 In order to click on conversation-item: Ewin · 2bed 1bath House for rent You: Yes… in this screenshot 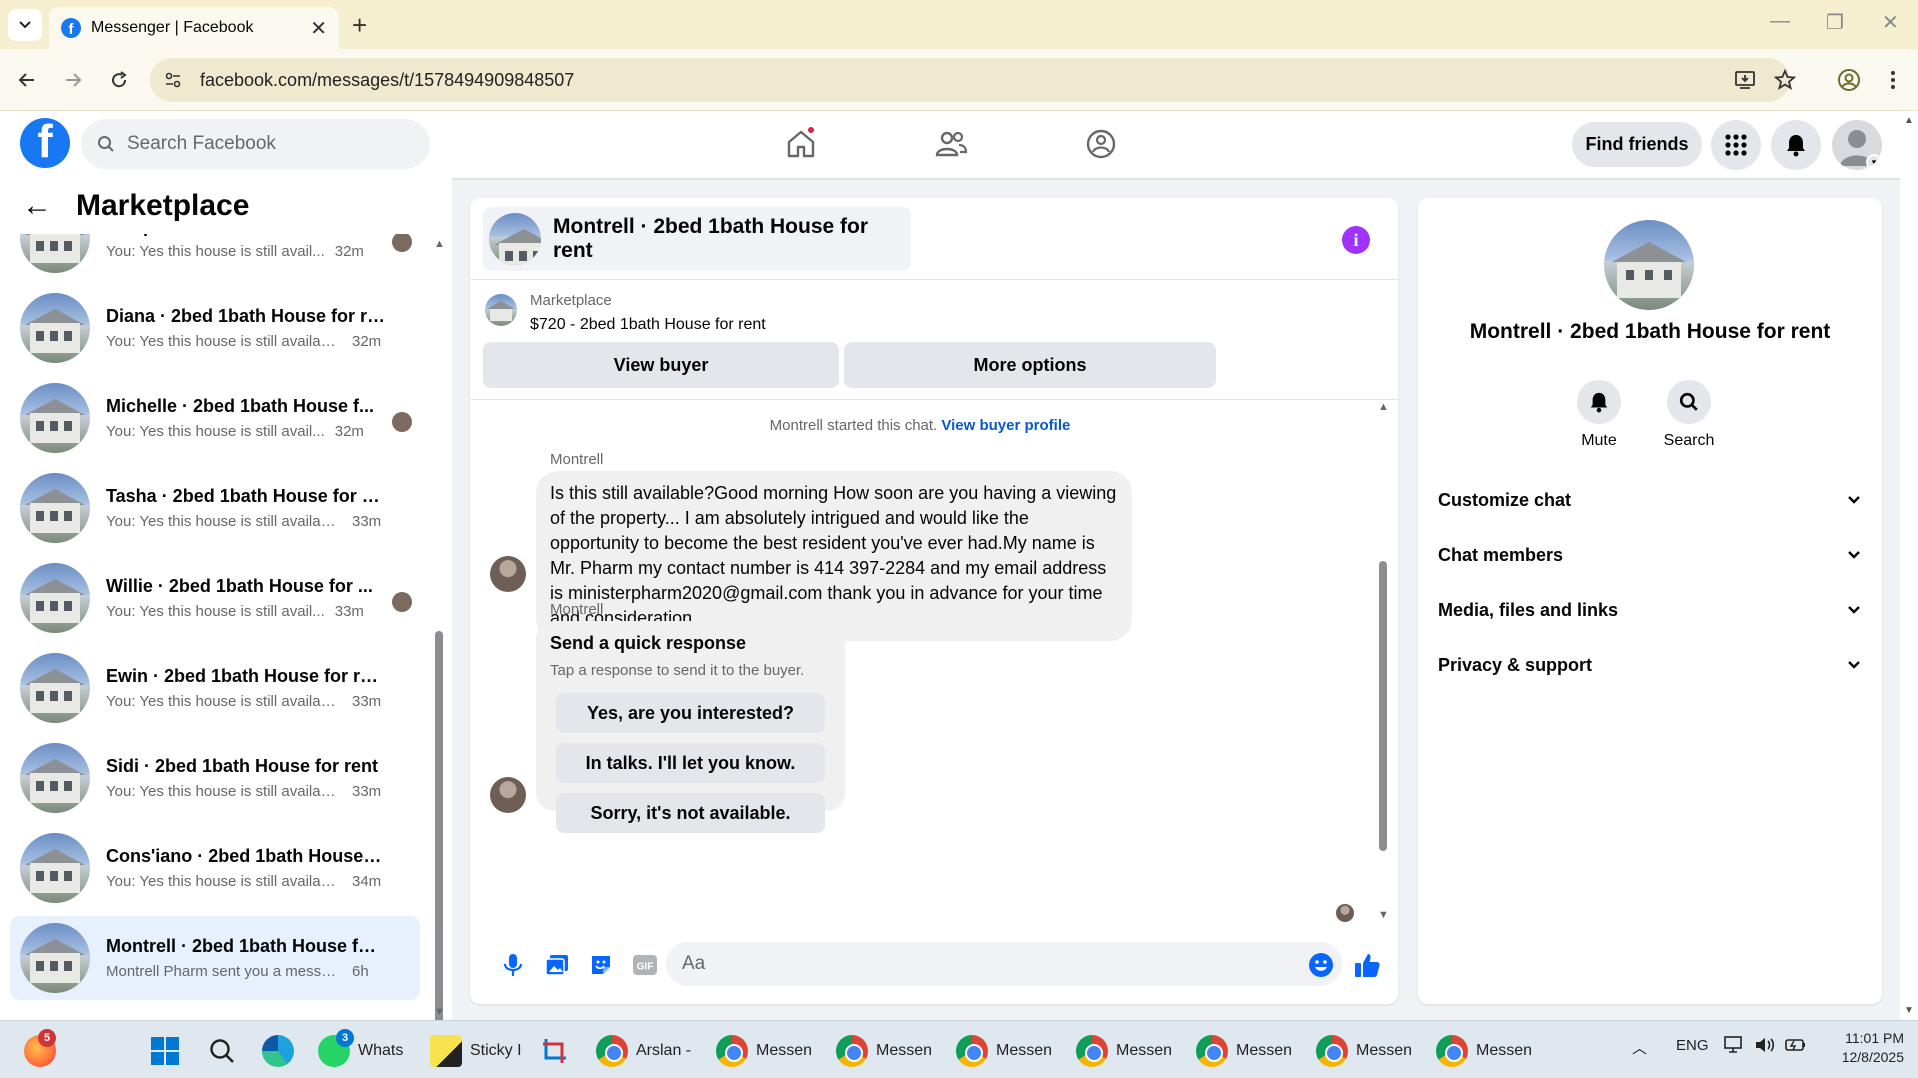, I will do `click(215, 688)`.